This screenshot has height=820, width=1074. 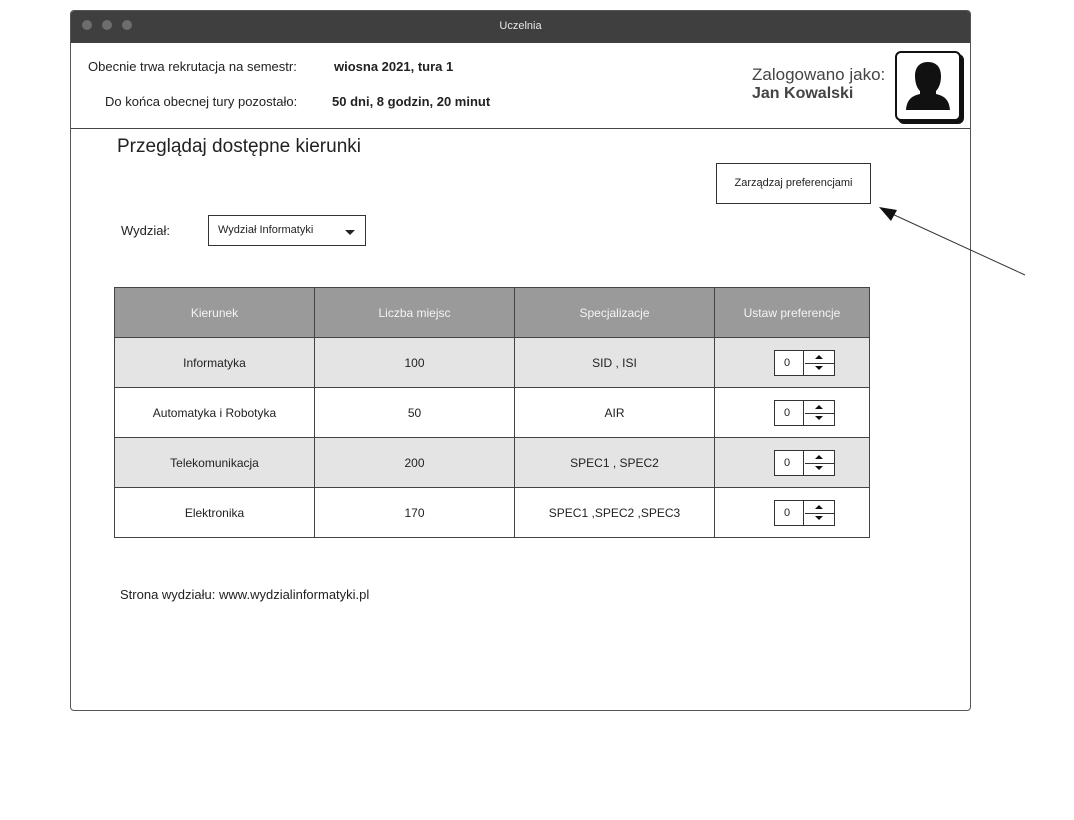 What do you see at coordinates (294, 594) in the screenshot?
I see `website-link: www.wydzialinformatyki.pl` at bounding box center [294, 594].